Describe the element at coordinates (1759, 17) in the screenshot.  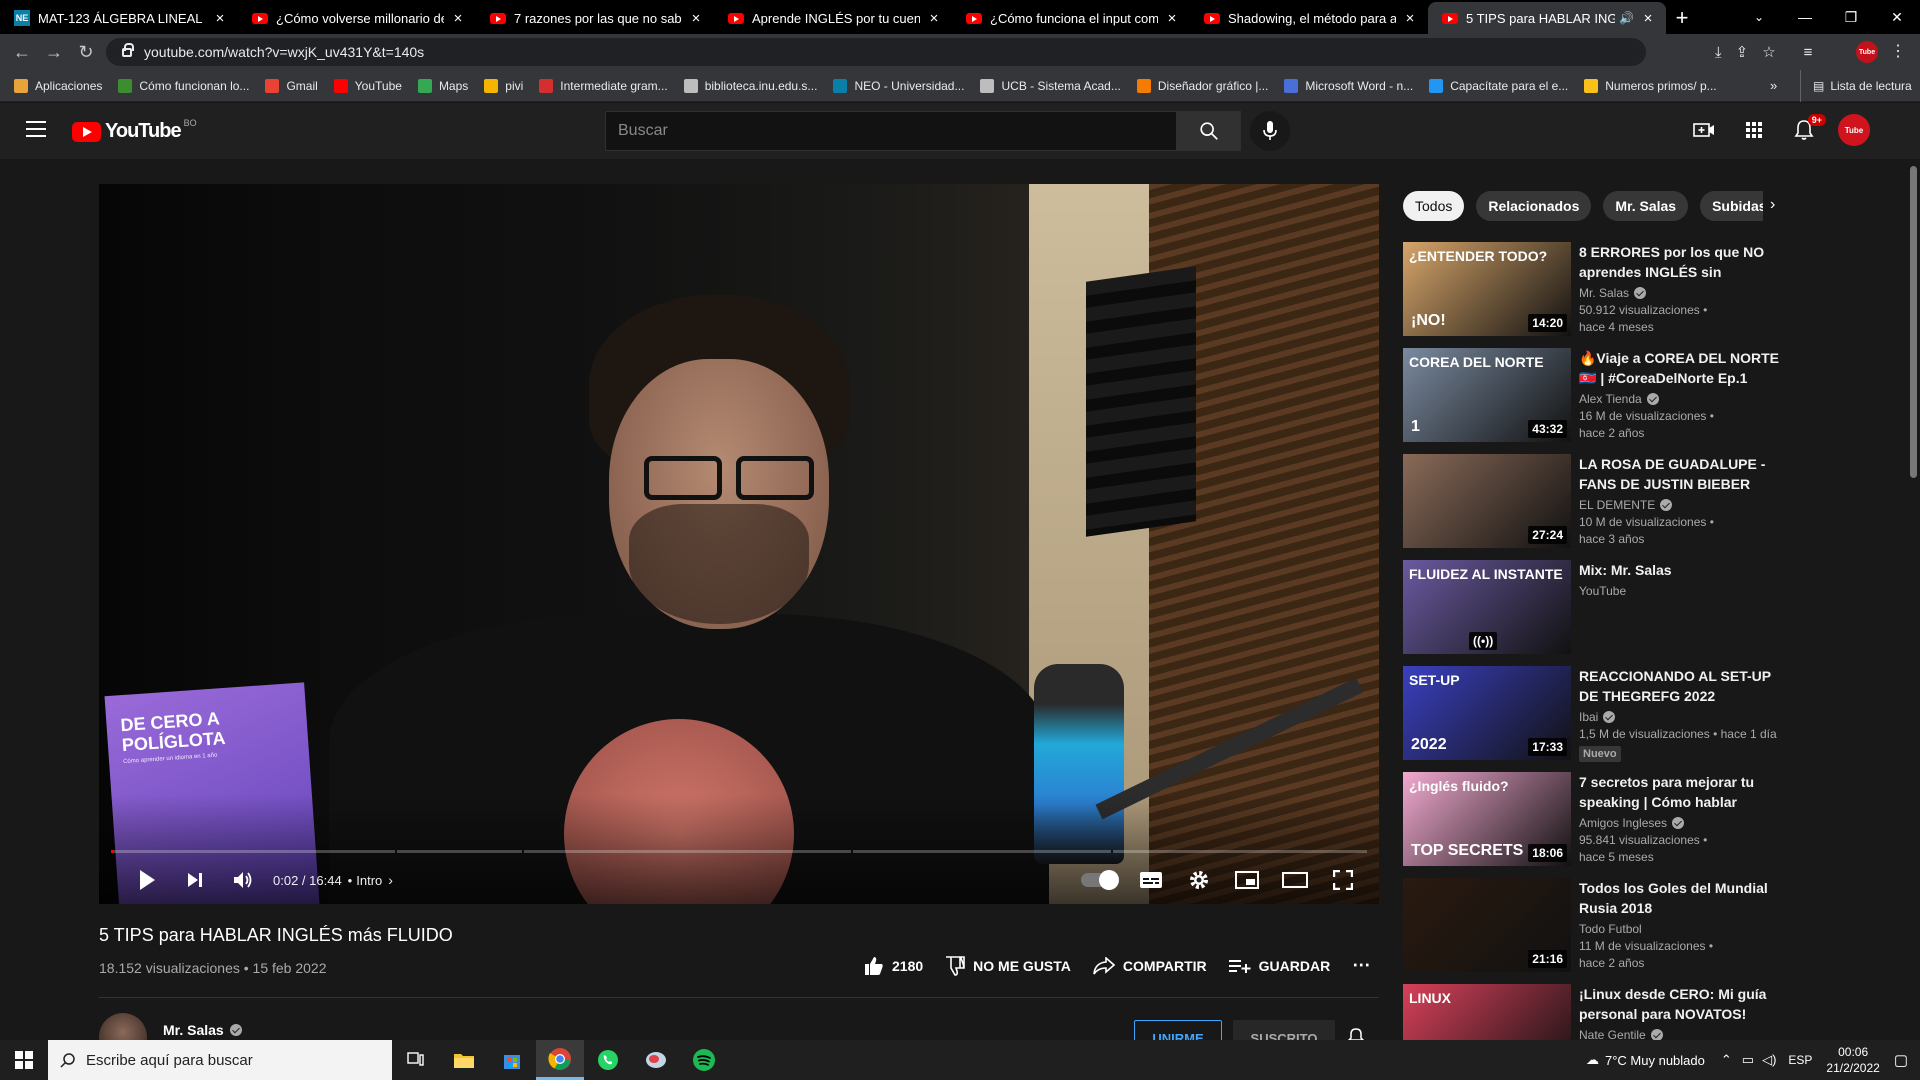
I see `tab-search-icon: ⌄` at that location.